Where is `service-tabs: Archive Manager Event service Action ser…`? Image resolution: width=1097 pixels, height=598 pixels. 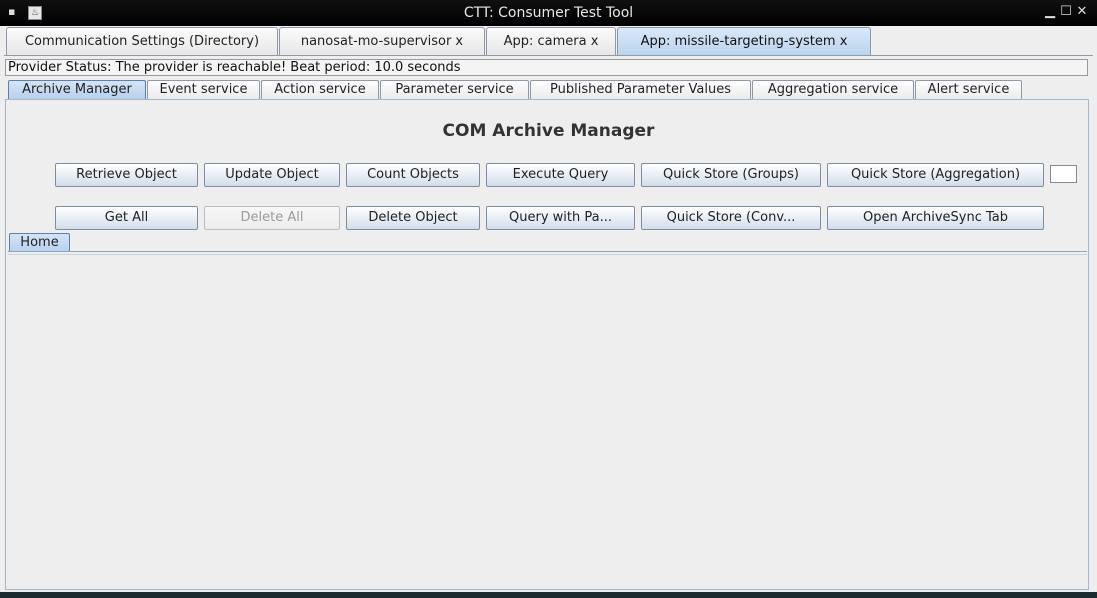 service-tabs: Archive Manager Event service Action ser… is located at coordinates (548, 89).